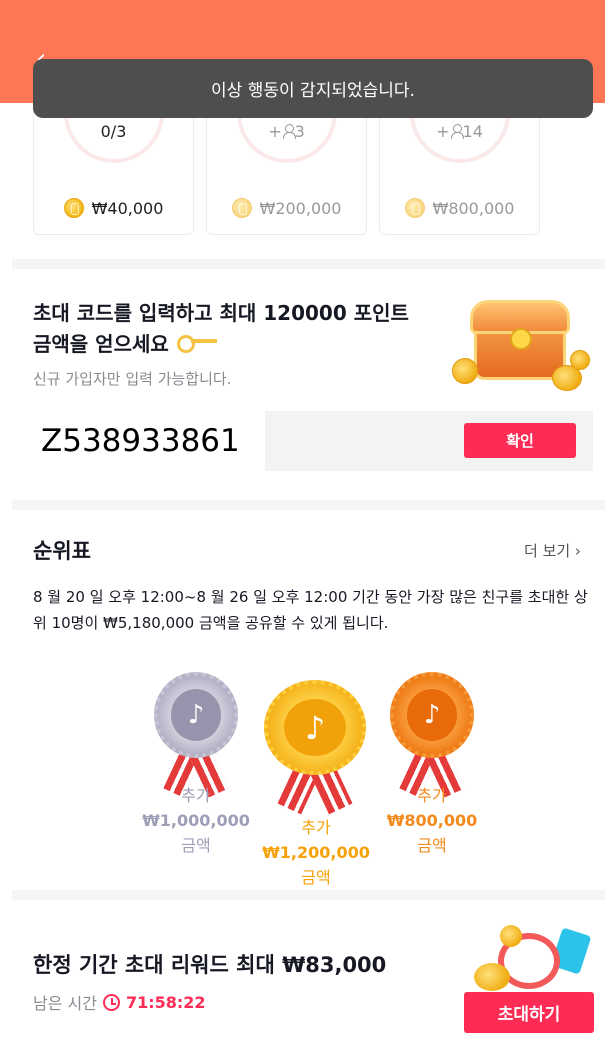  Describe the element at coordinates (113, 169) in the screenshot. I see `milestone-card-1: 0/3 ₩40,000` at that location.